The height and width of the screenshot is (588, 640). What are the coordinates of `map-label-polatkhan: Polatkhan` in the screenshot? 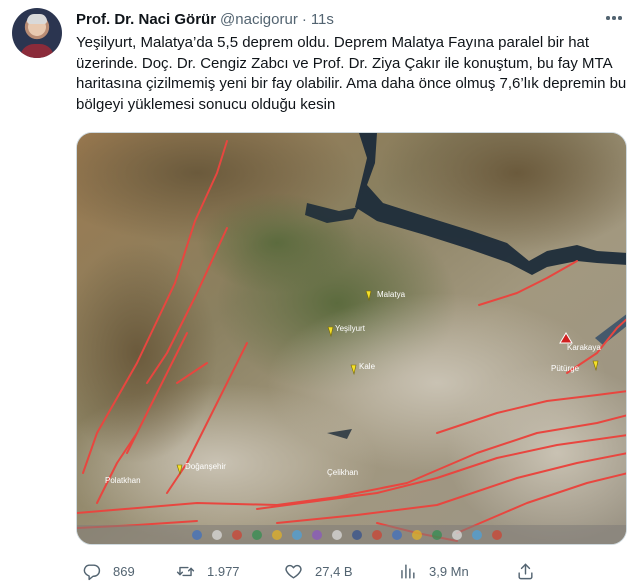 It's located at (123, 480).